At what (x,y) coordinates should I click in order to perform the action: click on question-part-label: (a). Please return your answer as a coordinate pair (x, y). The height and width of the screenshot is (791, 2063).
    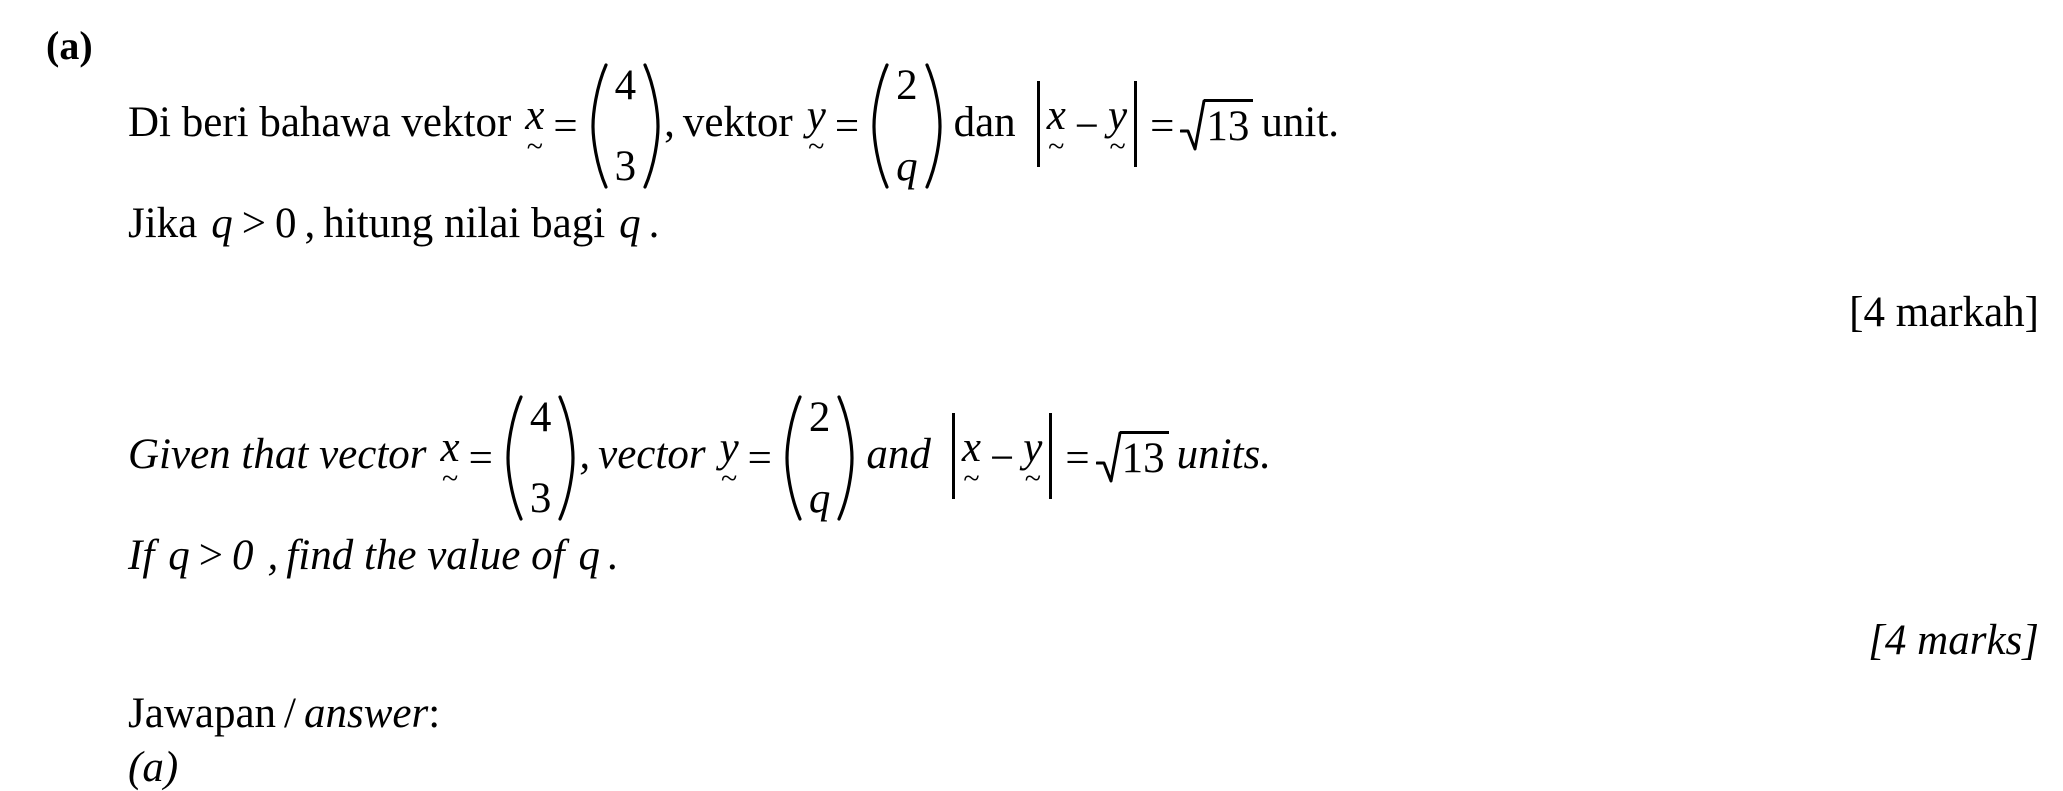
    Looking at the image, I should click on (69, 45).